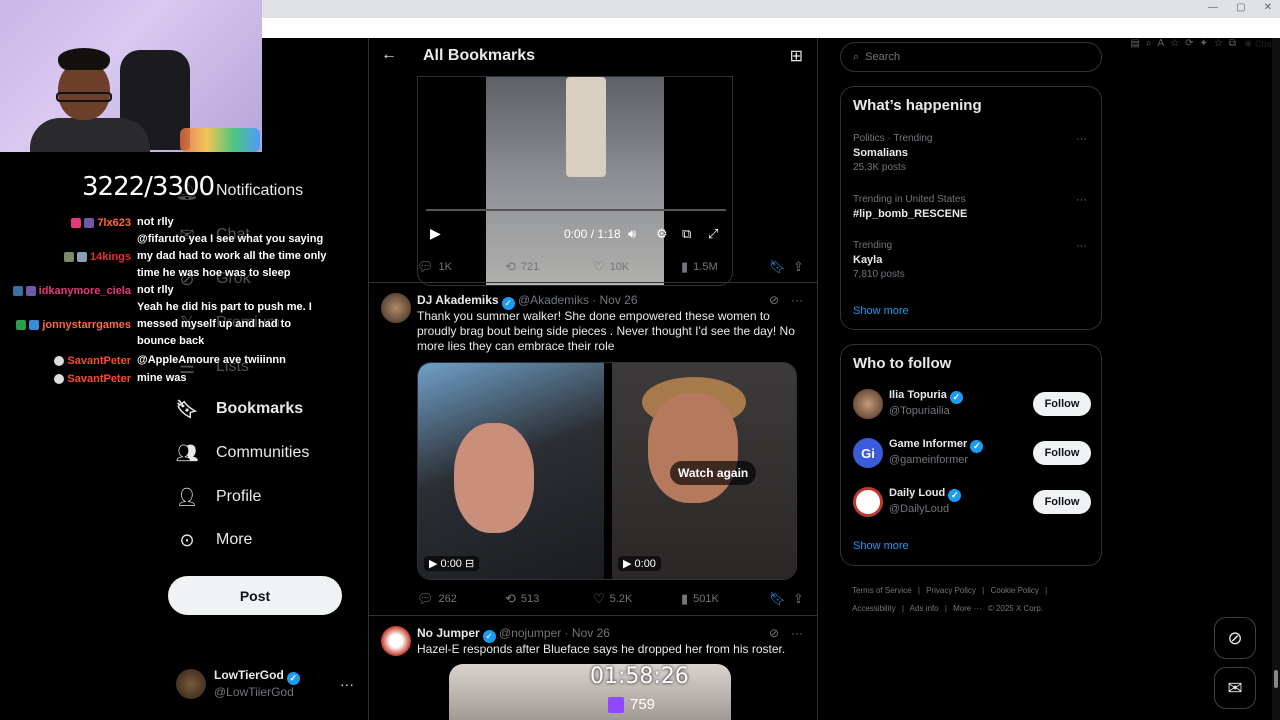 The height and width of the screenshot is (720, 1280). Describe the element at coordinates (632, 234) in the screenshot. I see `volume-icon: 🔊︎` at that location.